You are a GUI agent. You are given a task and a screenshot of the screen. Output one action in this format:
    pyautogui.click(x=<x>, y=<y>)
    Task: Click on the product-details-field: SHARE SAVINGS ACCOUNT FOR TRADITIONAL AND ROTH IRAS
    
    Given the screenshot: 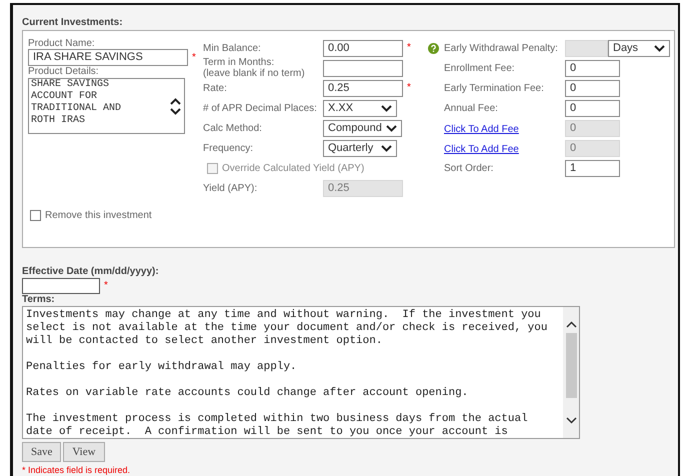 What is the action you would take?
    pyautogui.click(x=106, y=106)
    